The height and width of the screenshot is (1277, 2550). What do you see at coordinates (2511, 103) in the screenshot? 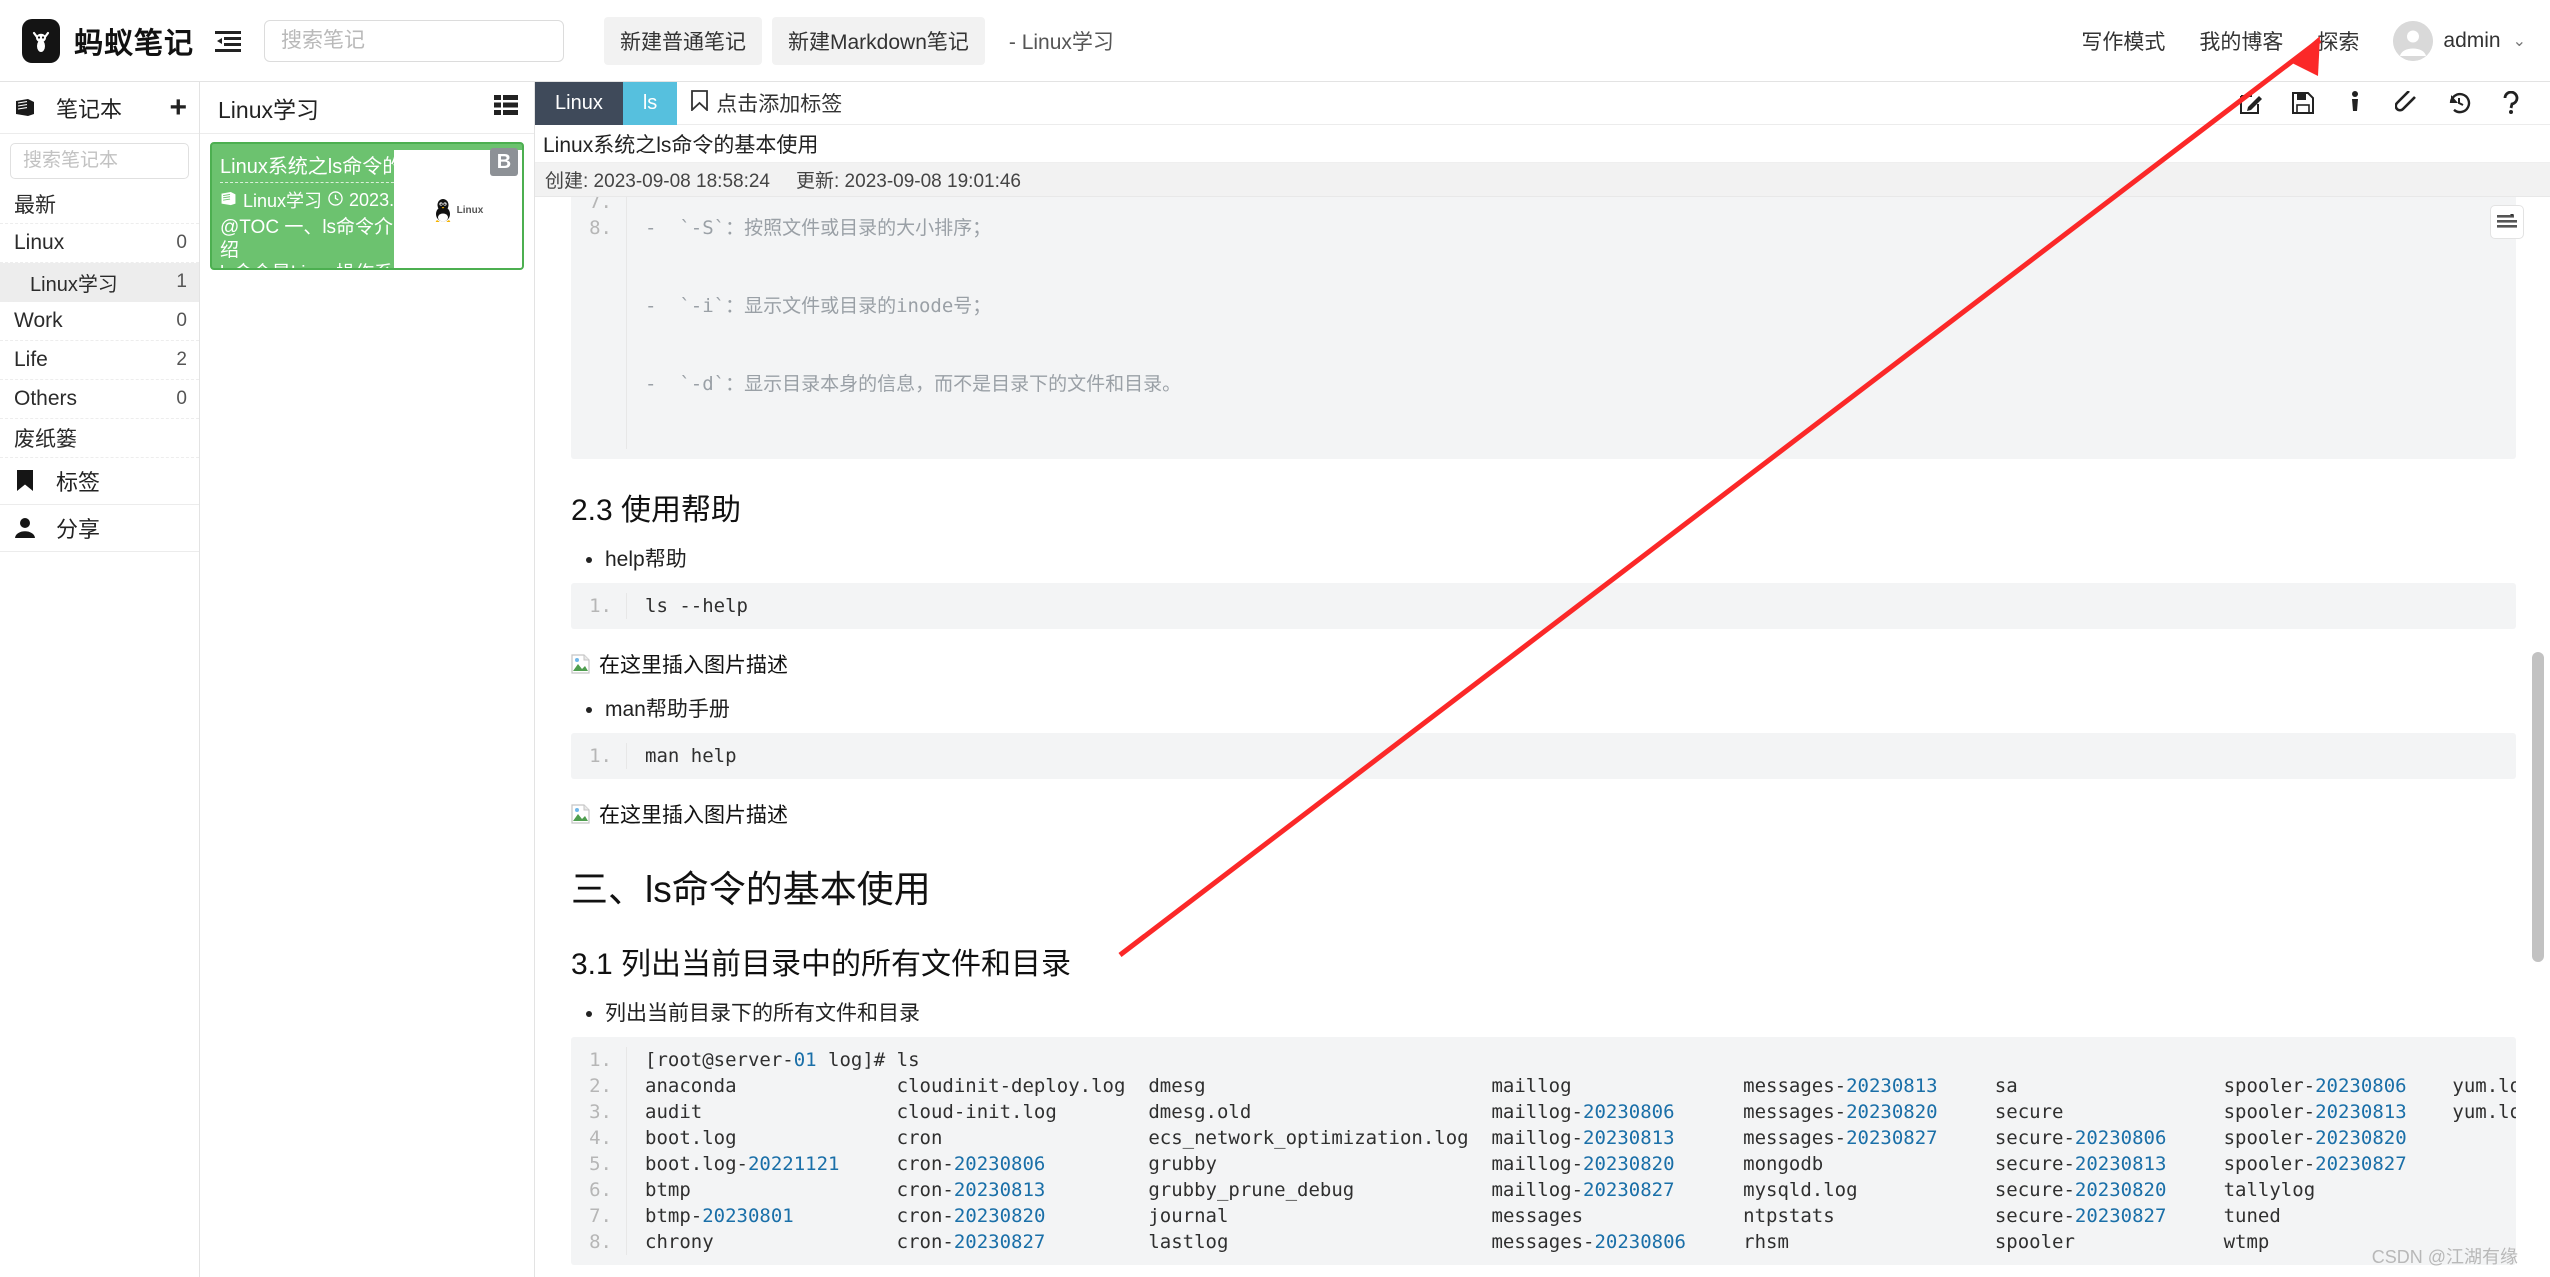
I see `help-question-icon` at bounding box center [2511, 103].